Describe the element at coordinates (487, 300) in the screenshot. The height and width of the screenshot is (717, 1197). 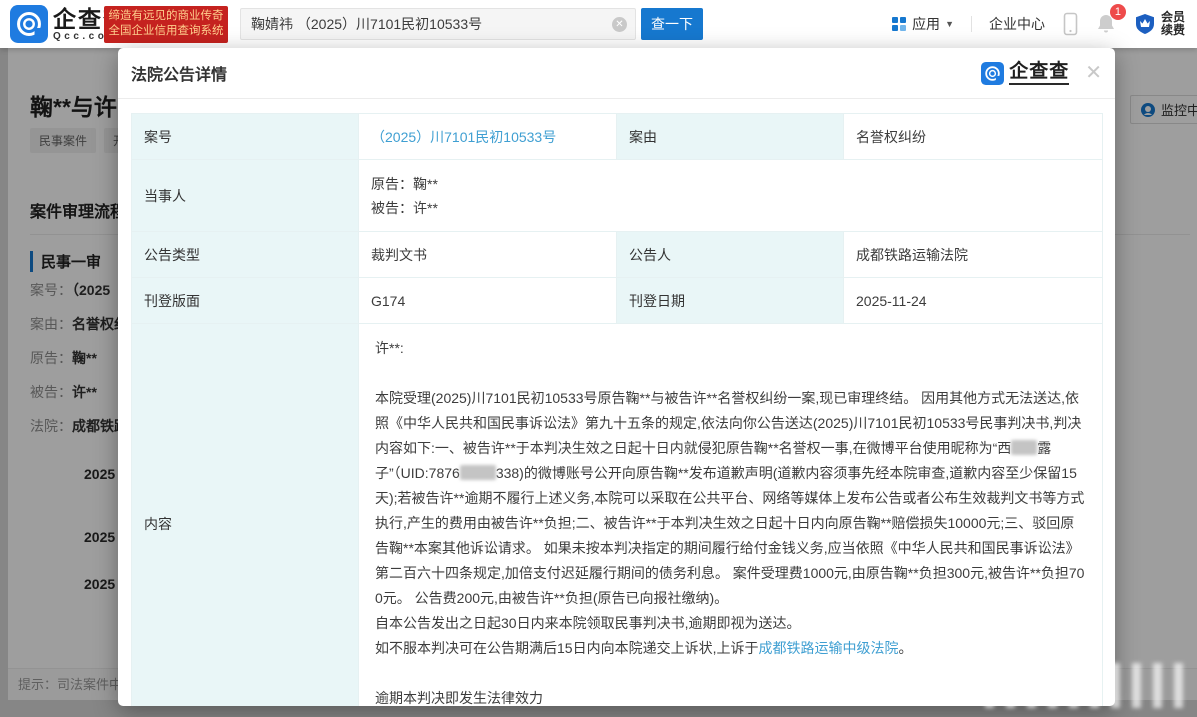
I see `publish-page-value: G174` at that location.